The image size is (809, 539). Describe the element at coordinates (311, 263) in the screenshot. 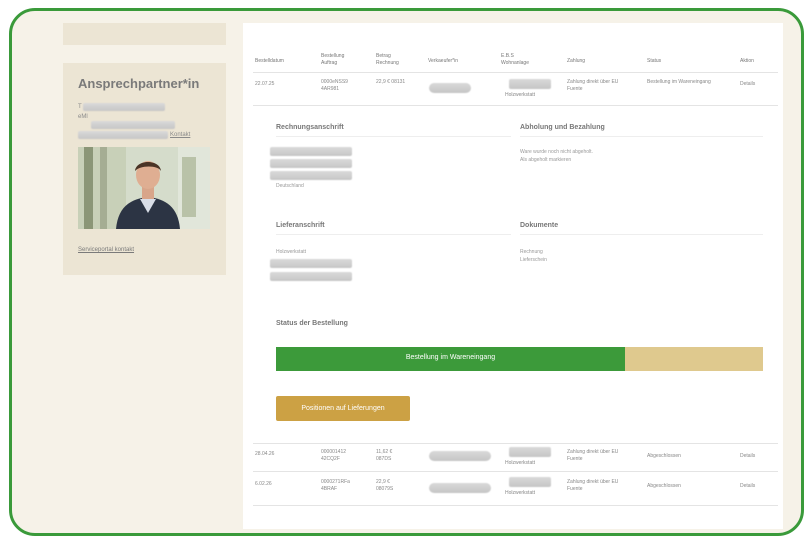

I see `delivery-line1-redacted` at that location.